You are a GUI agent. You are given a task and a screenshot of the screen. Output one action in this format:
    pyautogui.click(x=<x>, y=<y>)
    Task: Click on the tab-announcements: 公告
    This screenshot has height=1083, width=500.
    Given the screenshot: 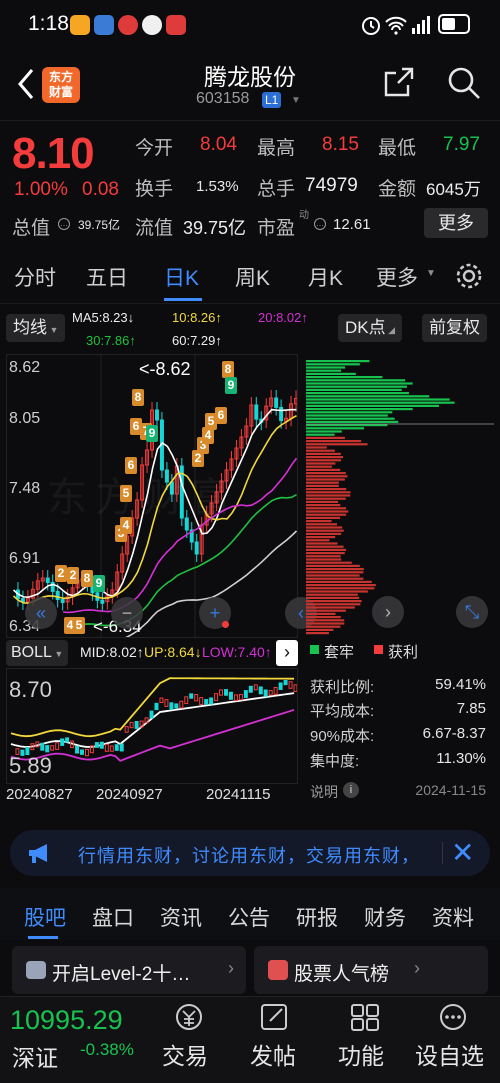 What is the action you would take?
    pyautogui.click(x=249, y=917)
    